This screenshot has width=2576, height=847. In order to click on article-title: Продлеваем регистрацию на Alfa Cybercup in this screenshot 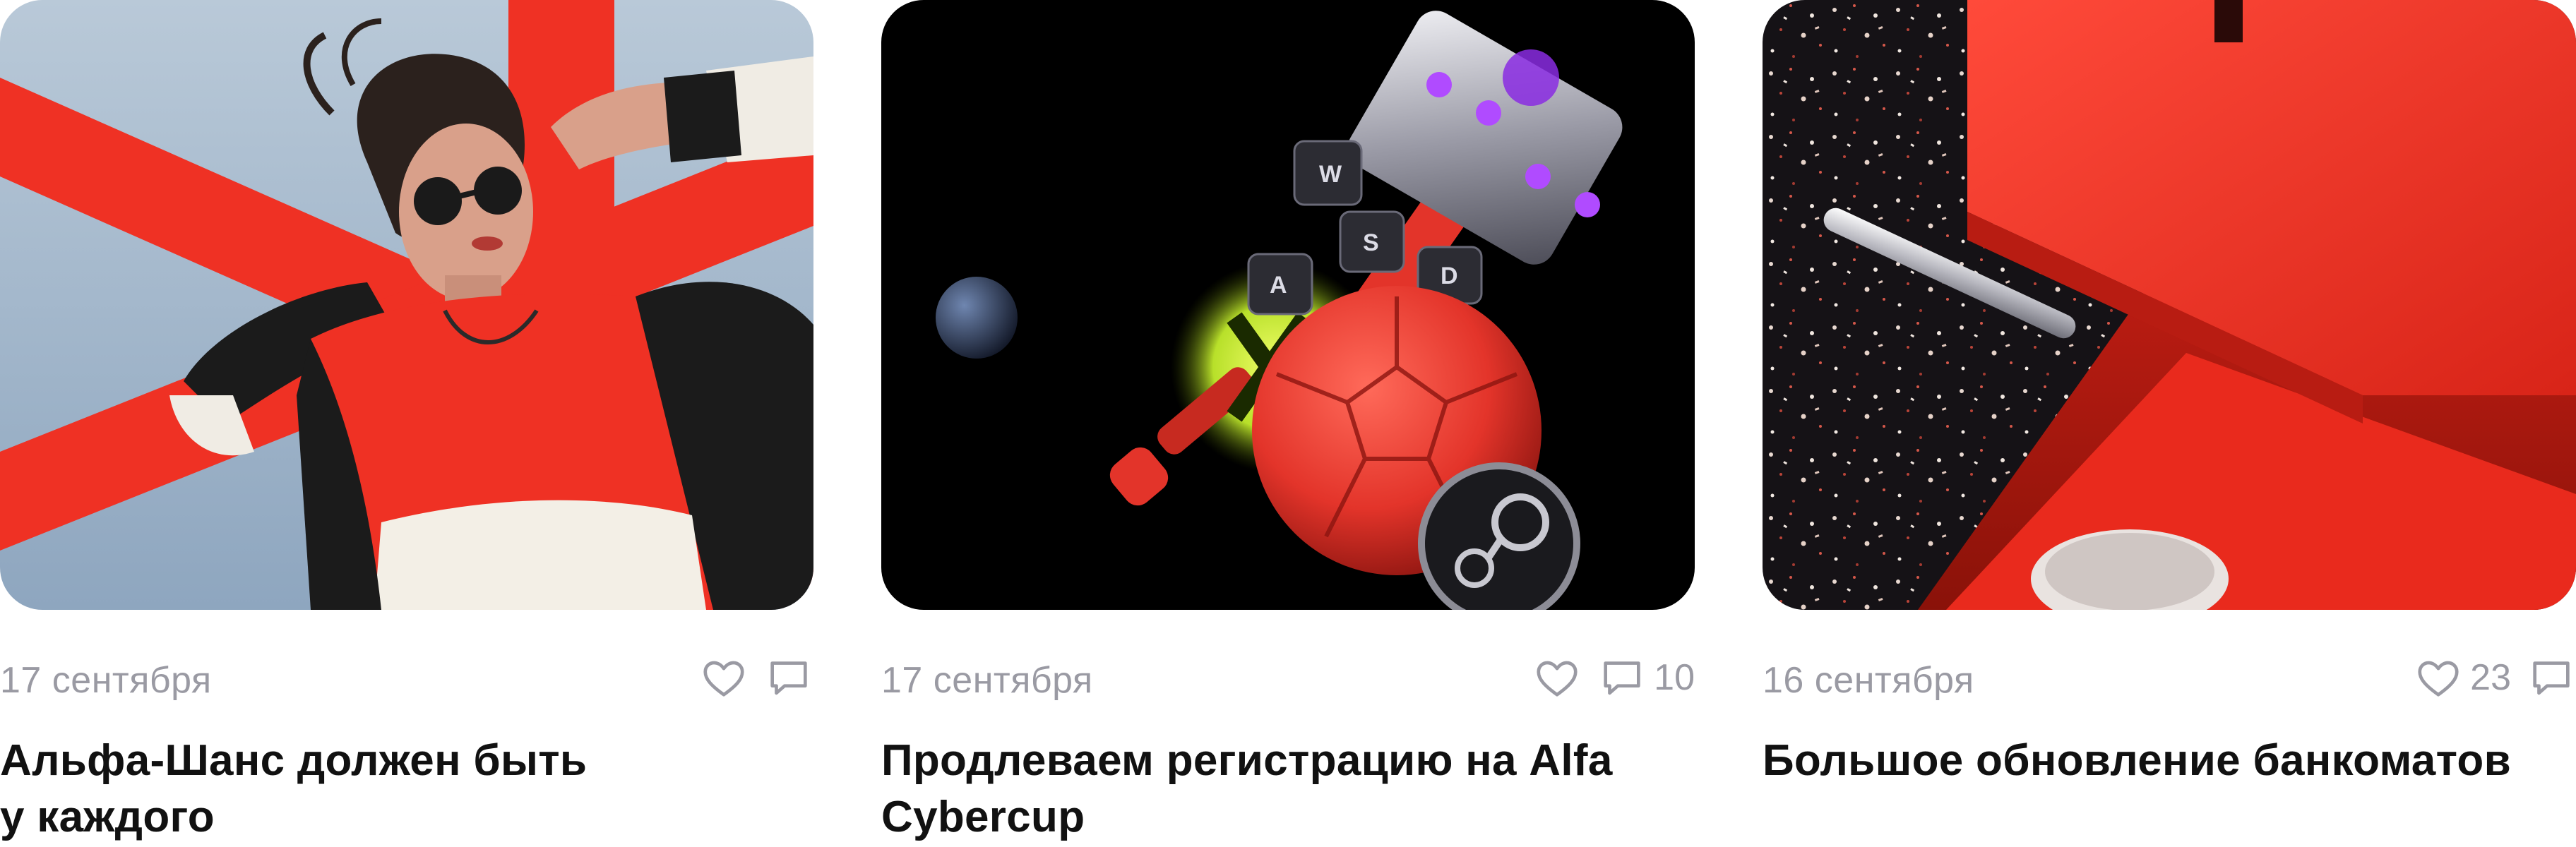, I will do `click(1288, 789)`.